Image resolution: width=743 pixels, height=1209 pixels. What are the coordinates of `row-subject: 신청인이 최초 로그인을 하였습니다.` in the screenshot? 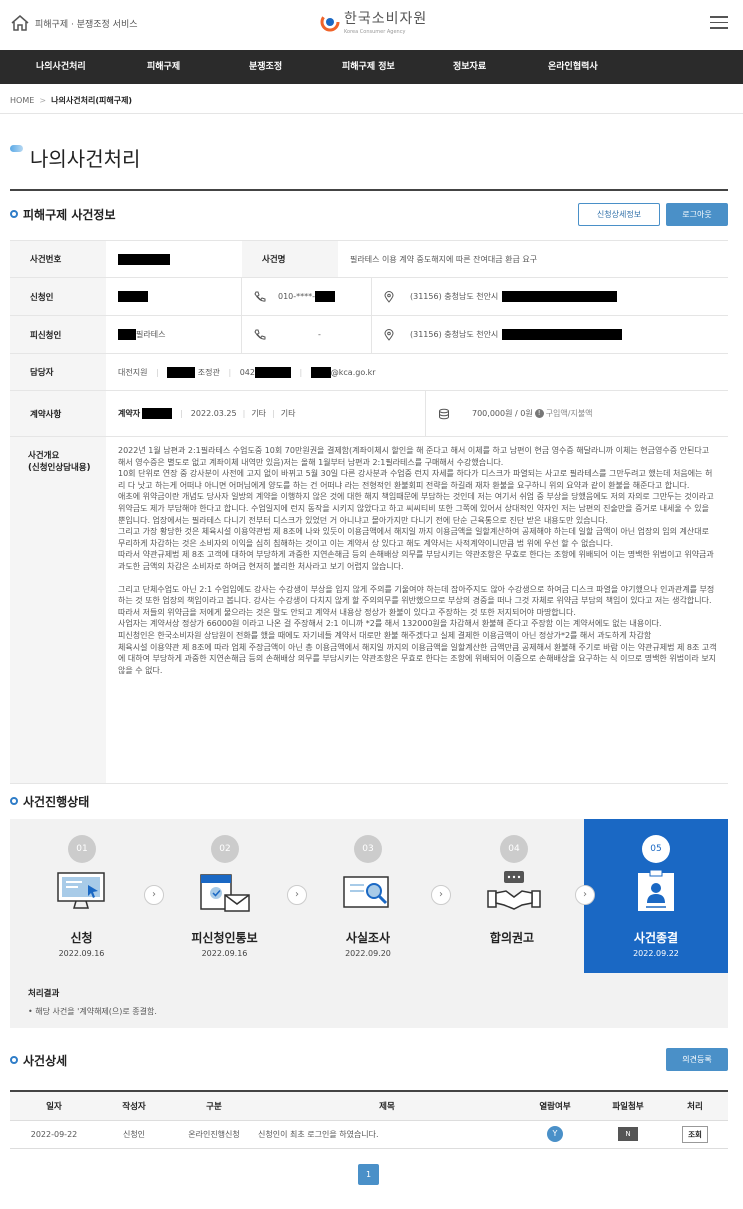 It's located at (387, 1134).